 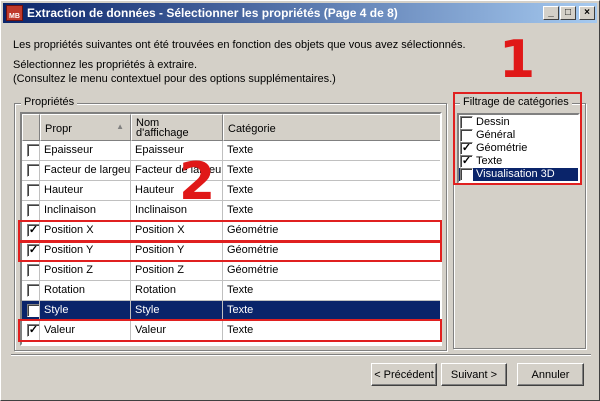 What do you see at coordinates (252, 129) in the screenshot?
I see `header-category-label: Catégorie` at bounding box center [252, 129].